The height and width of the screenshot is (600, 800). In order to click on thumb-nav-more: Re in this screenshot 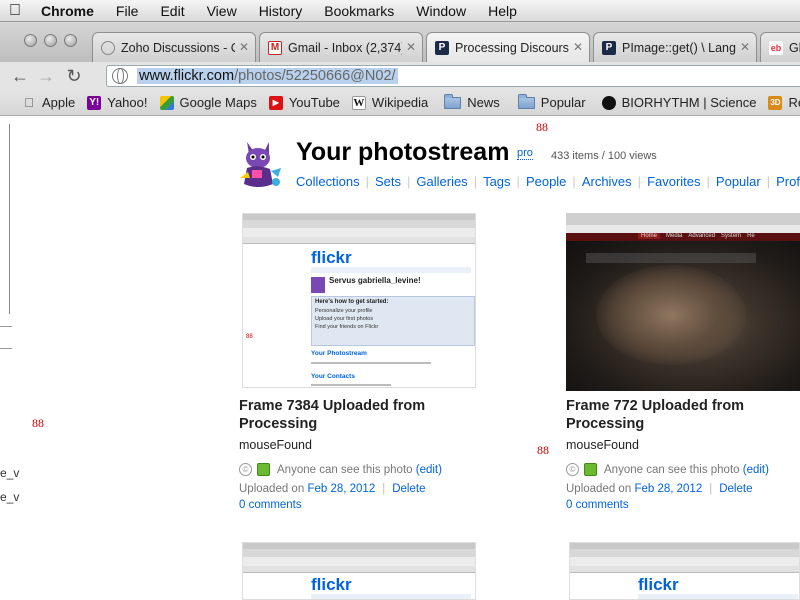, I will do `click(751, 236)`.